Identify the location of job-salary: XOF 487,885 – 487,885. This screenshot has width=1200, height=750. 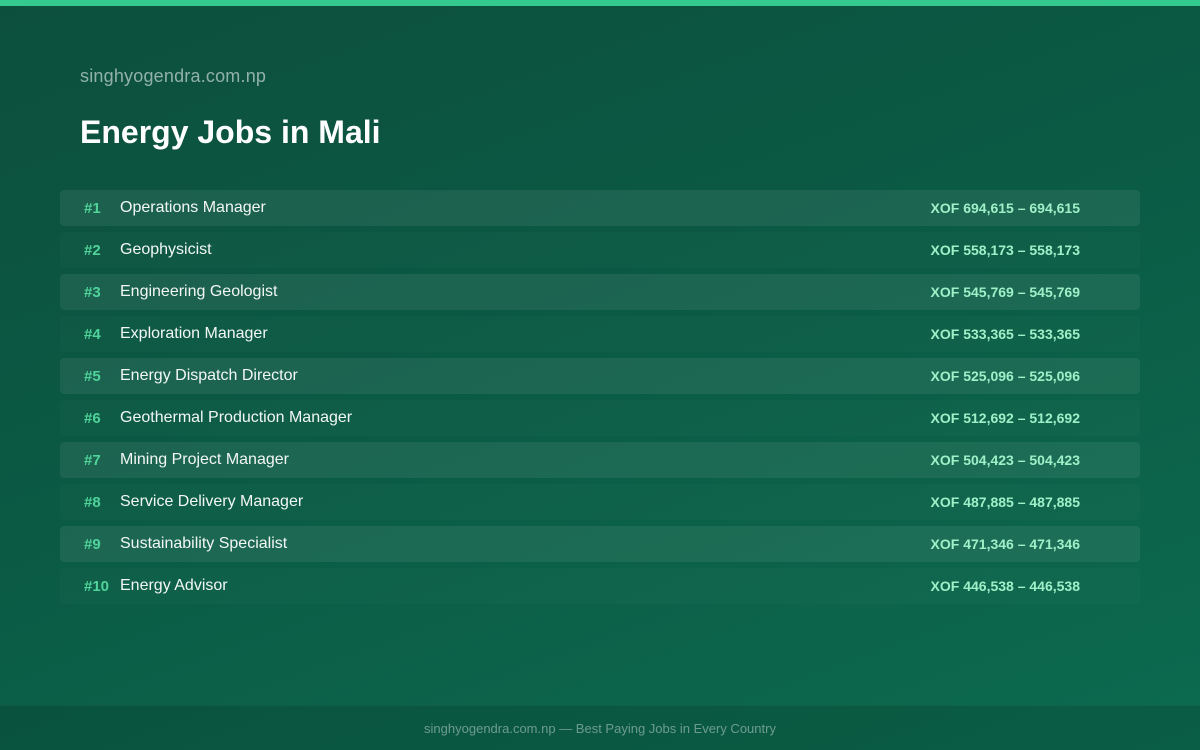
(1005, 502).